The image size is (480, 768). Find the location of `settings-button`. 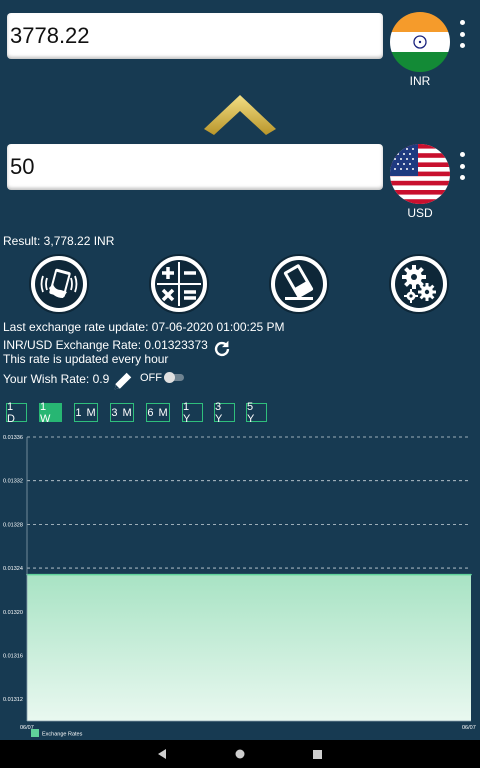

settings-button is located at coordinates (419, 284).